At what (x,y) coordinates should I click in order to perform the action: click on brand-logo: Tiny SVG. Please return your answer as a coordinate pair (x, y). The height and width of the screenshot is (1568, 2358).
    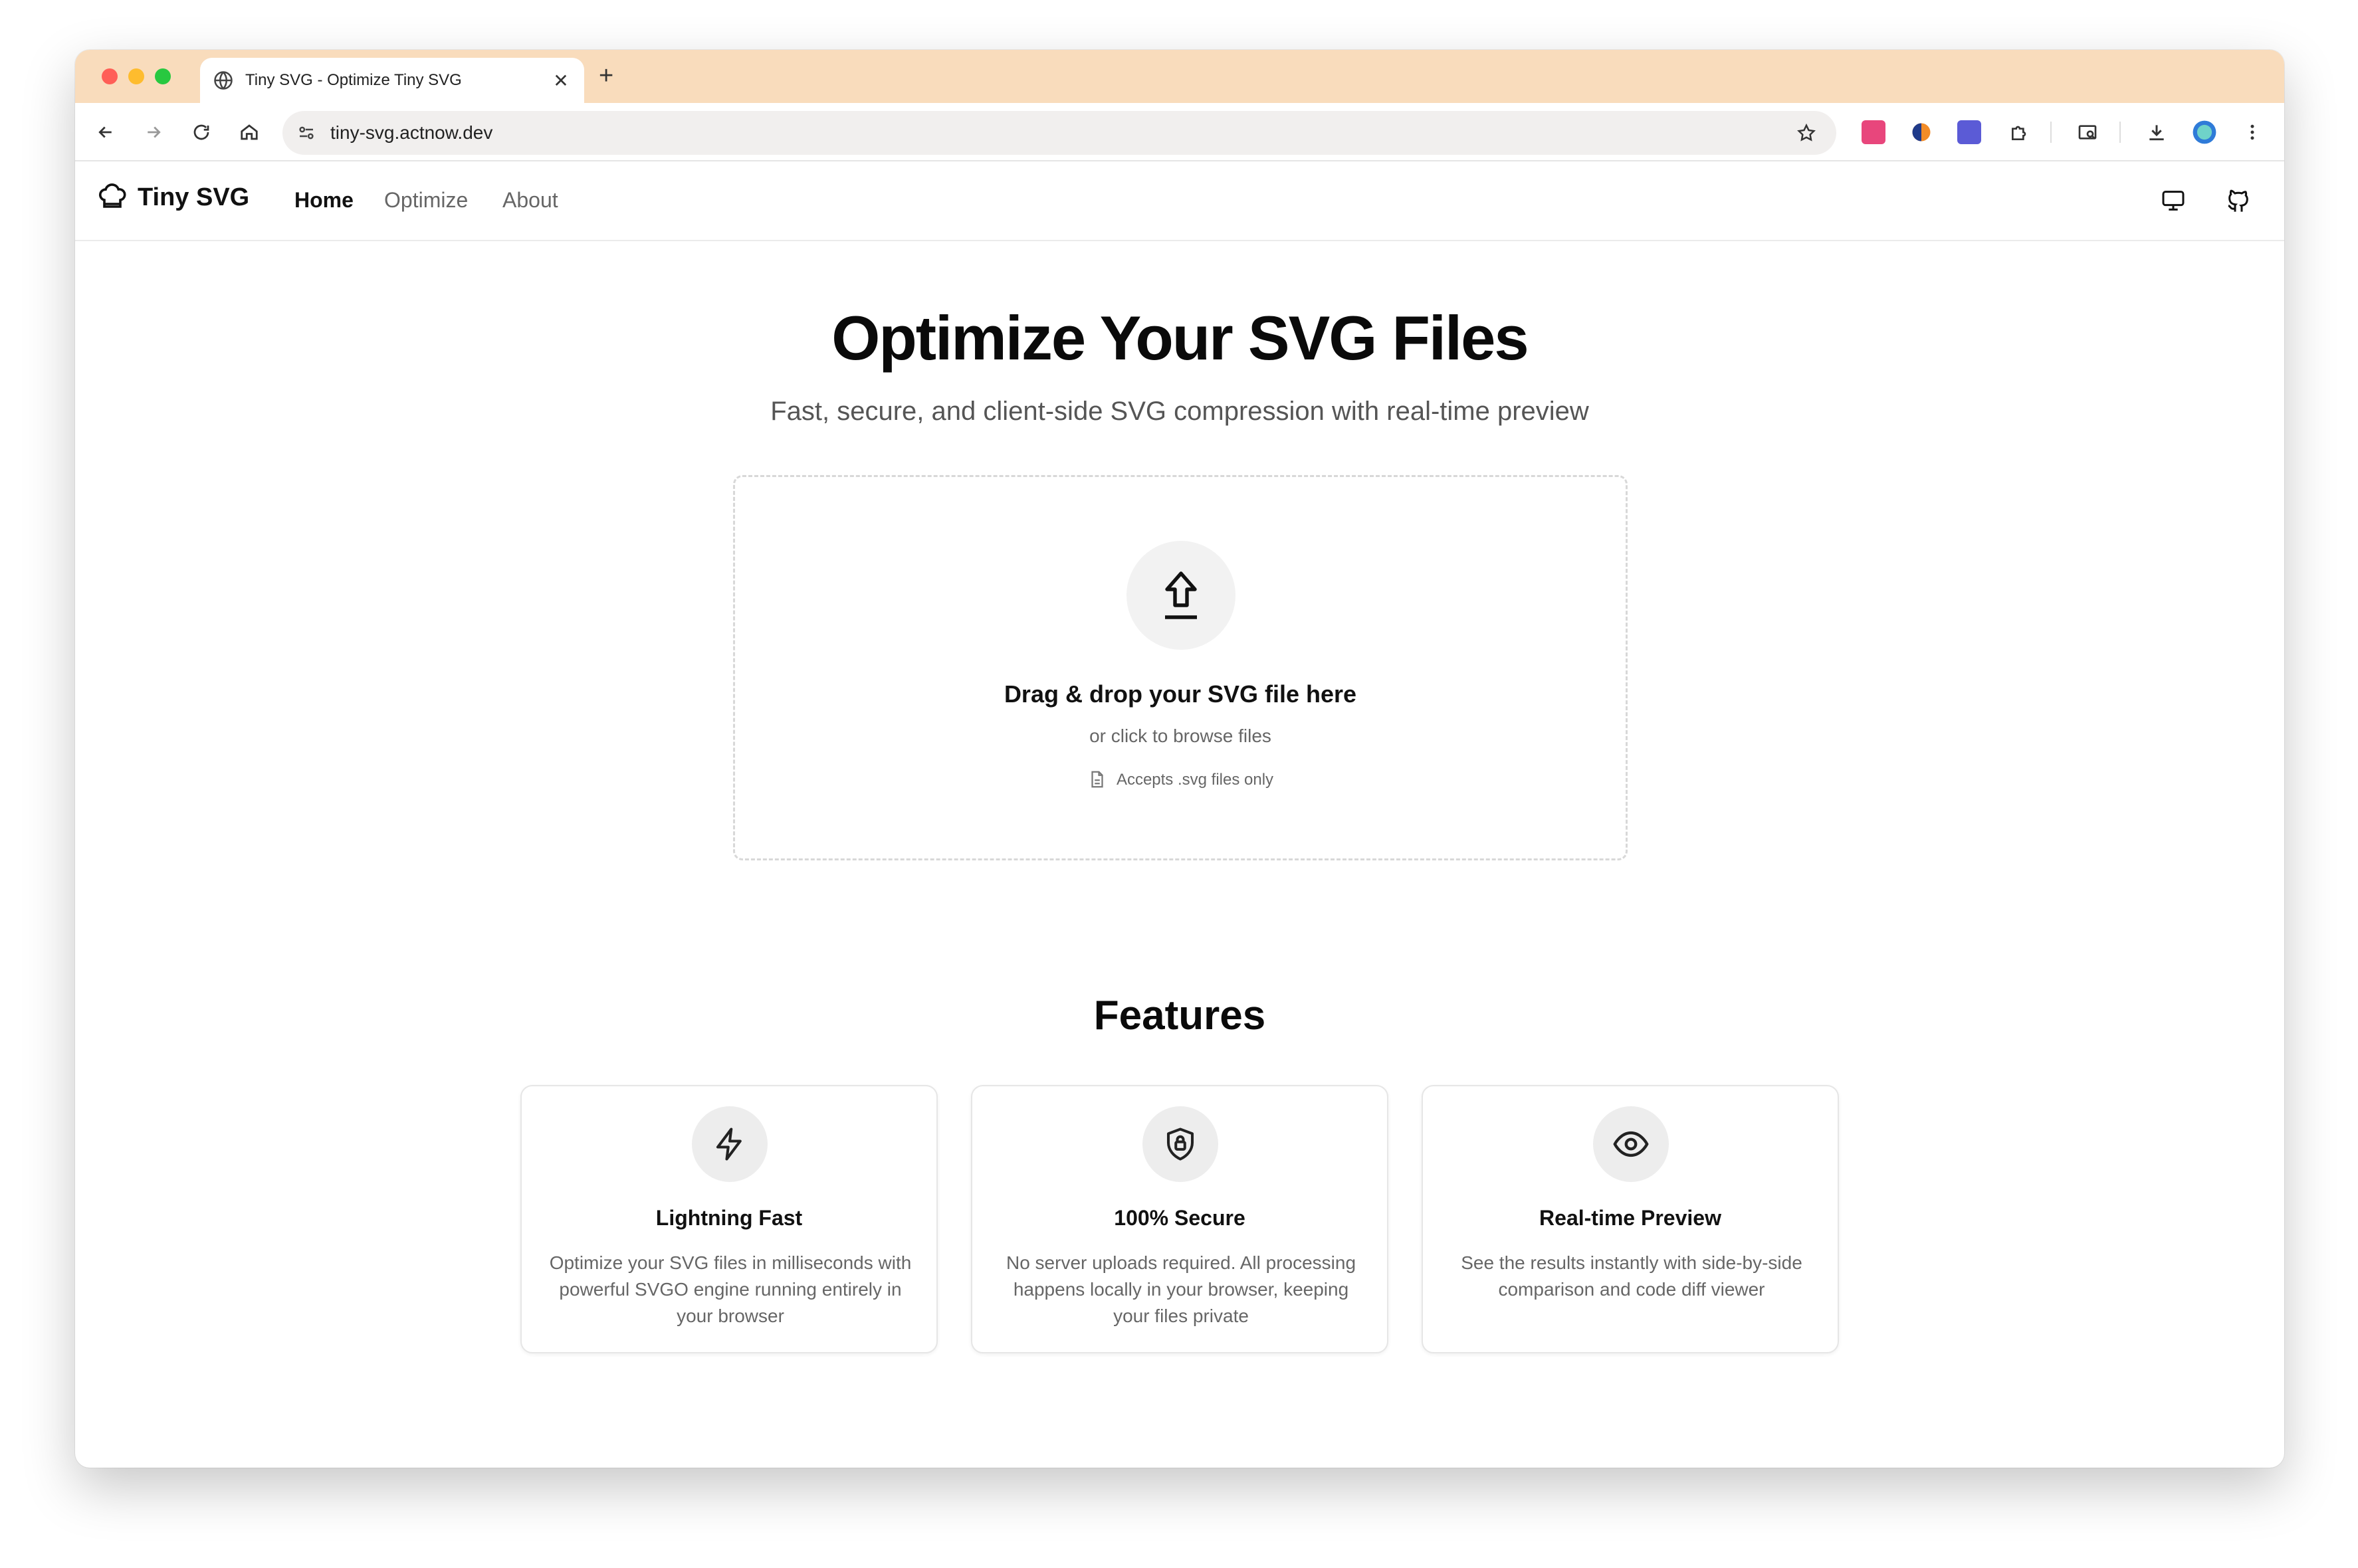
    Looking at the image, I should click on (172, 197).